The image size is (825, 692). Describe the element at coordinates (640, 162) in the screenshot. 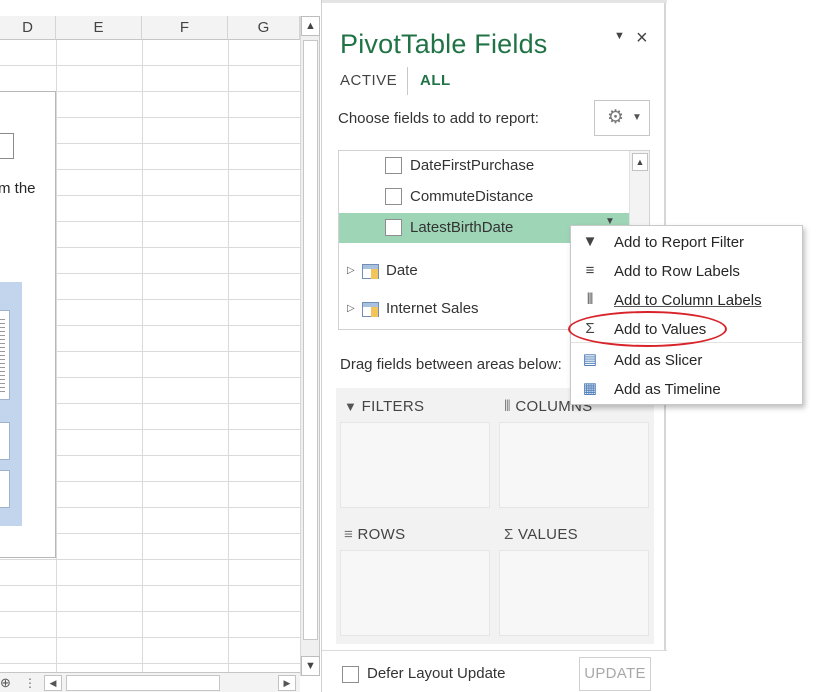

I see `field-list-scroll-up-button: ▲` at that location.